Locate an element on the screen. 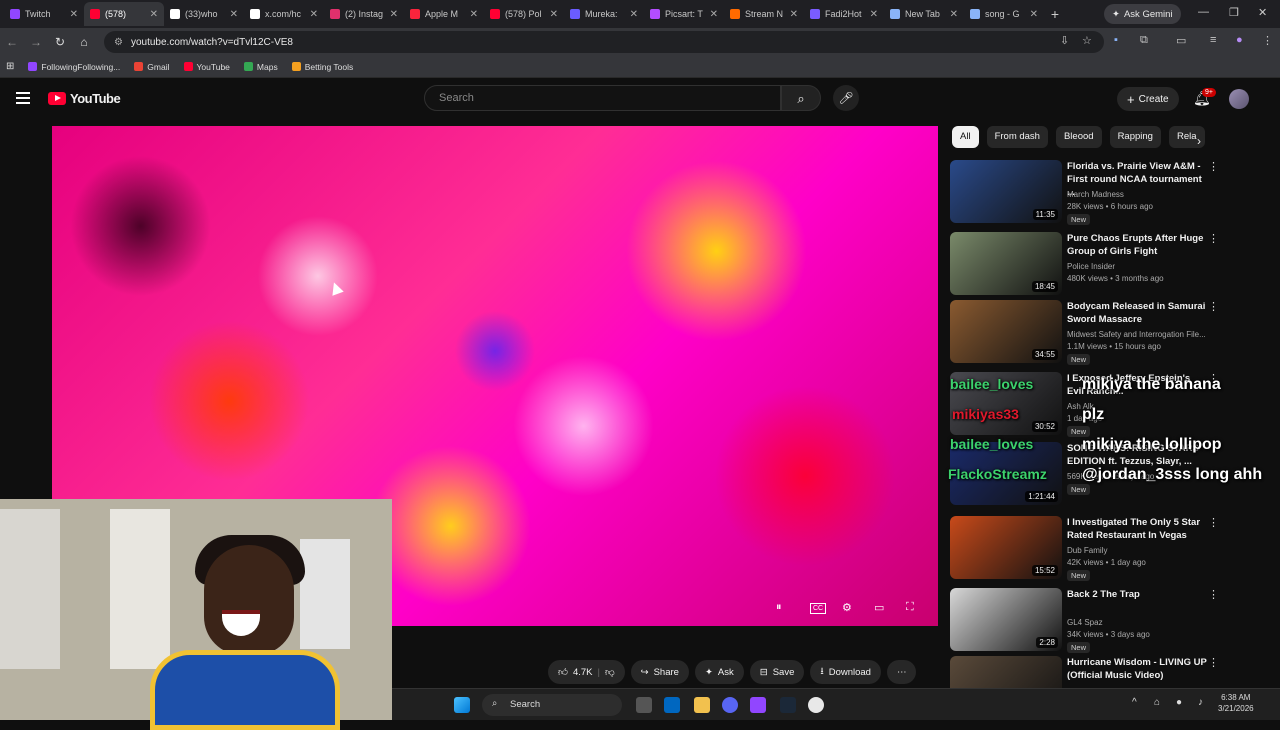 The height and width of the screenshot is (730, 1280). voice-search-button: 🎤︎ is located at coordinates (846, 98).